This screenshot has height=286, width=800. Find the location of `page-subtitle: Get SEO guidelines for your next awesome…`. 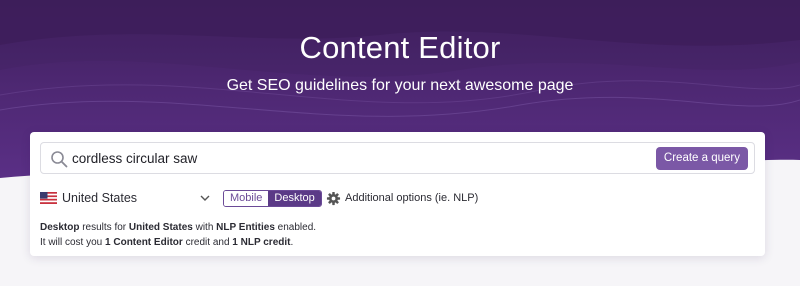

page-subtitle: Get SEO guidelines for your next awesome… is located at coordinates (400, 85).